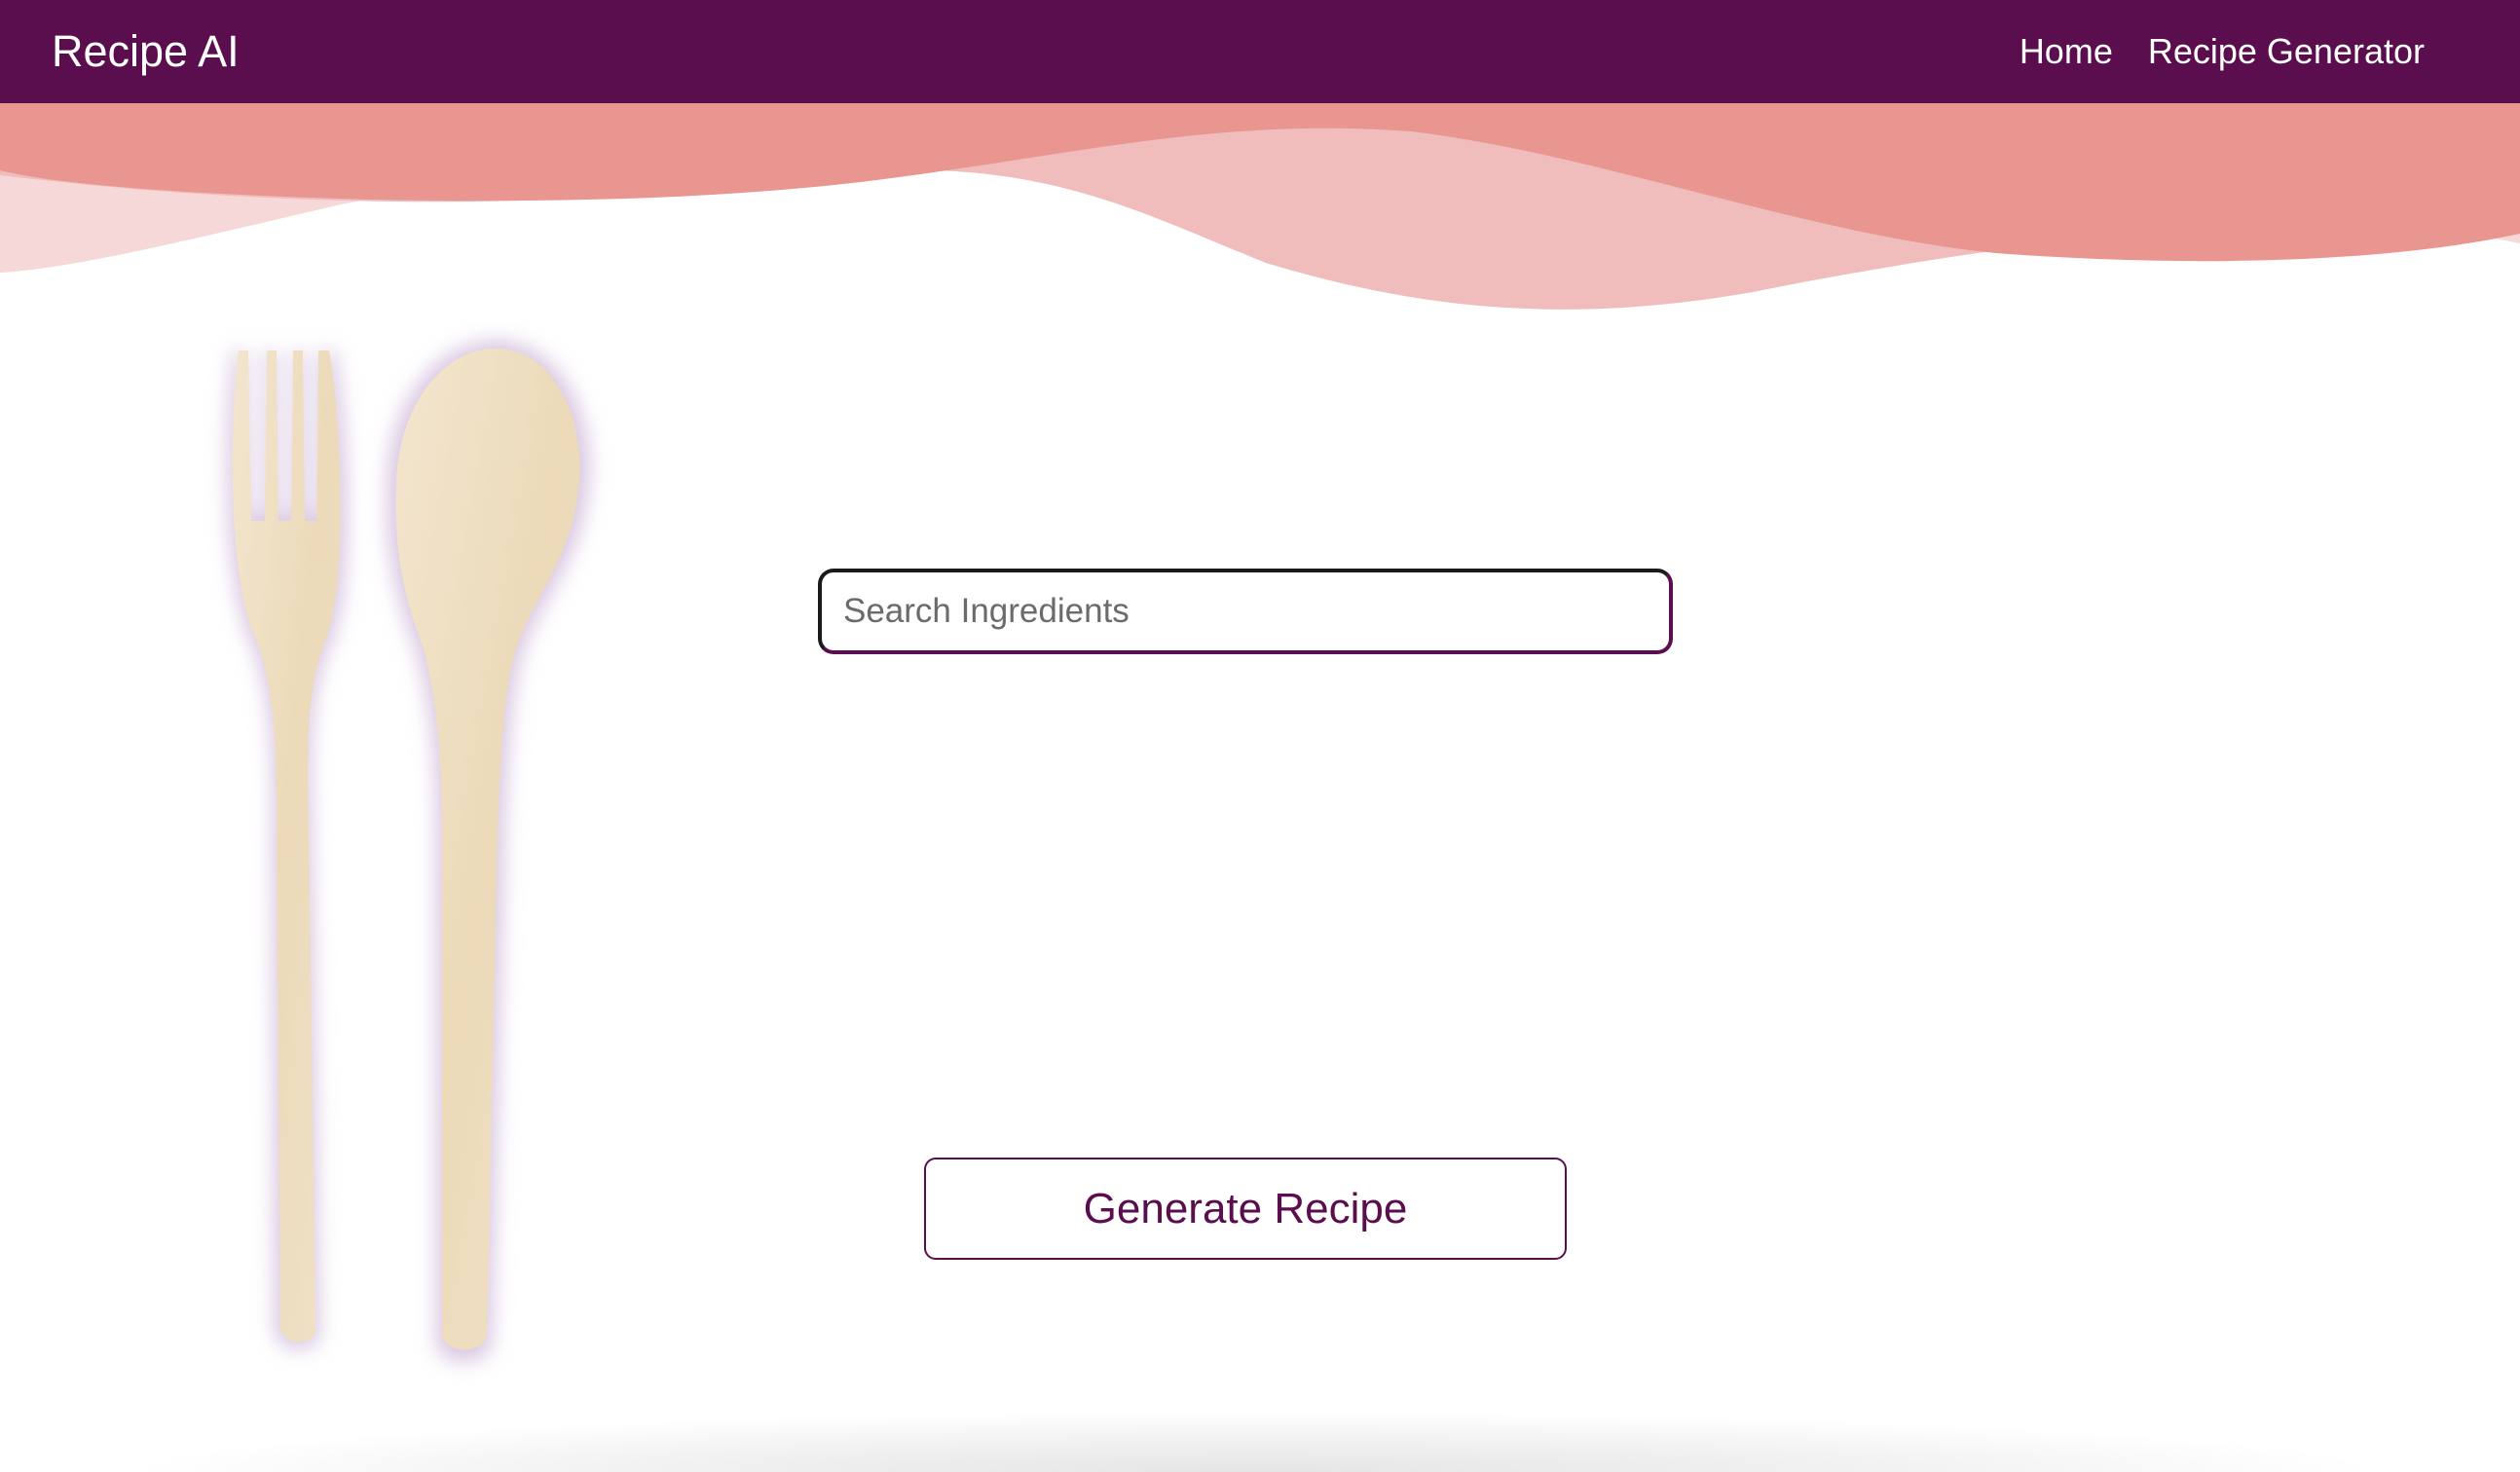 Image resolution: width=2520 pixels, height=1472 pixels. What do you see at coordinates (2286, 51) in the screenshot?
I see `nav-link-recipe-generator: Recipe Generator` at bounding box center [2286, 51].